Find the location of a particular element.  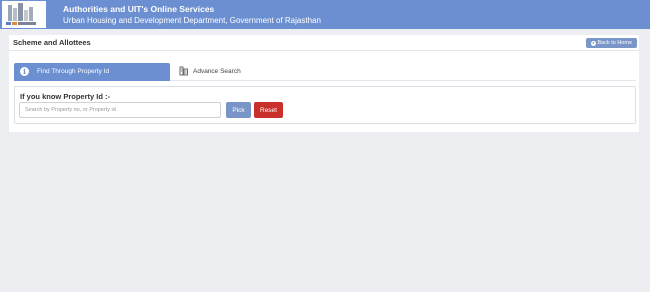

tab-label: Find Through Property Id is located at coordinates (73, 71).